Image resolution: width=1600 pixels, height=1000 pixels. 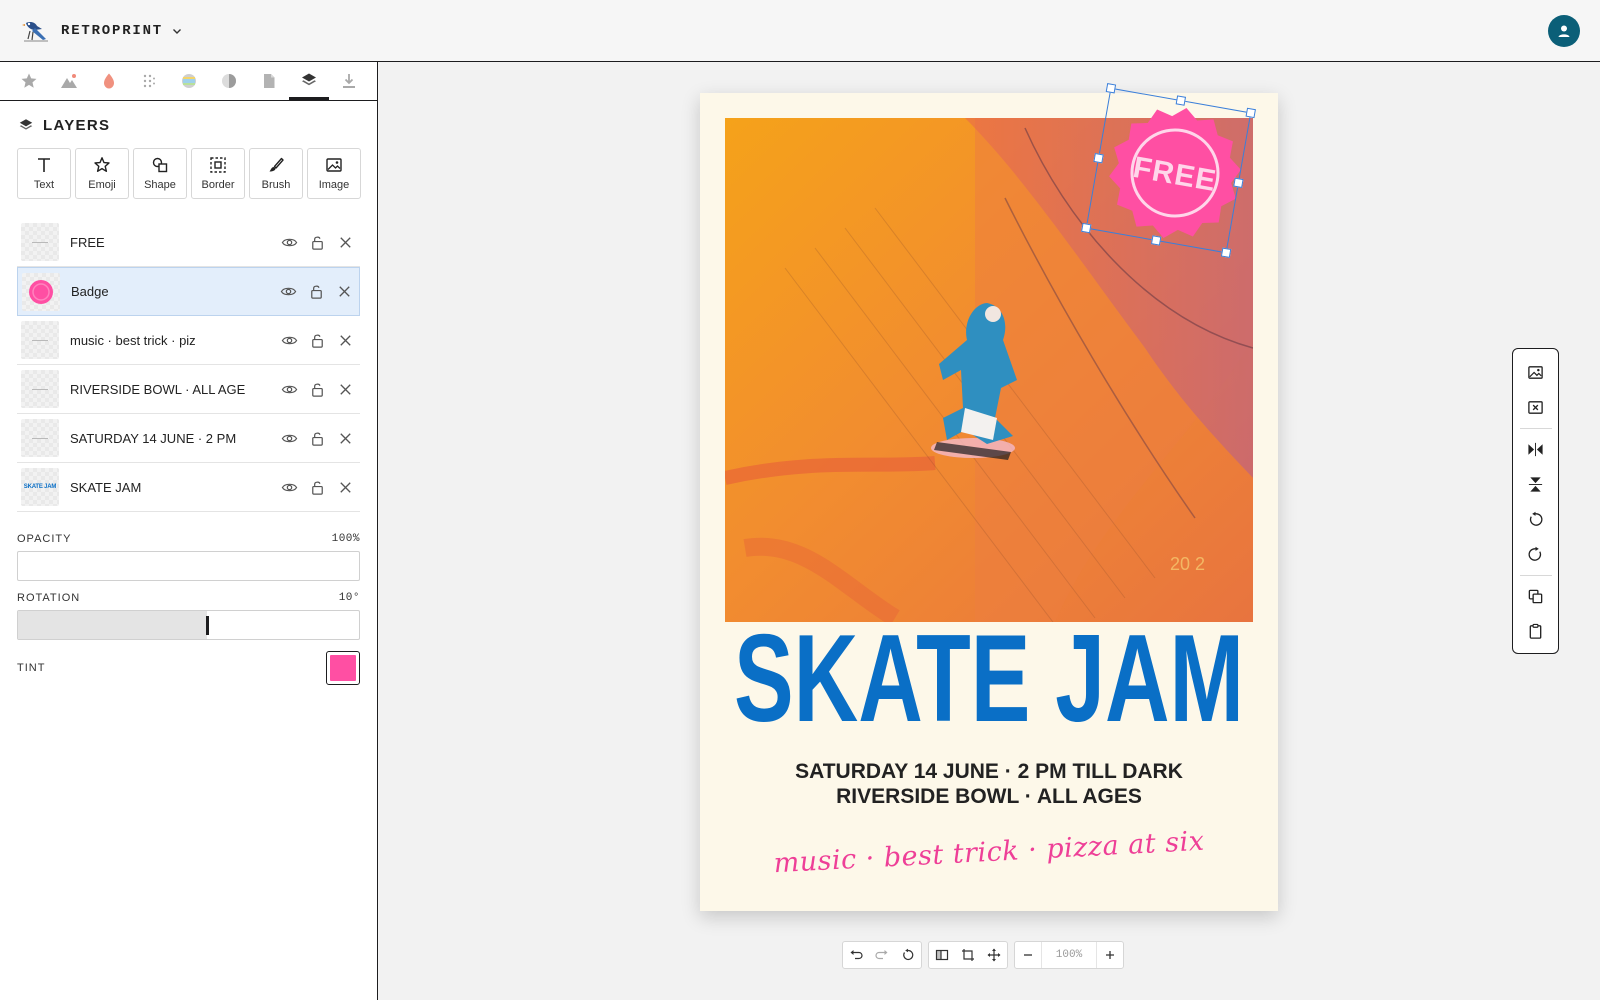 I want to click on star-icon, so click(x=102, y=164).